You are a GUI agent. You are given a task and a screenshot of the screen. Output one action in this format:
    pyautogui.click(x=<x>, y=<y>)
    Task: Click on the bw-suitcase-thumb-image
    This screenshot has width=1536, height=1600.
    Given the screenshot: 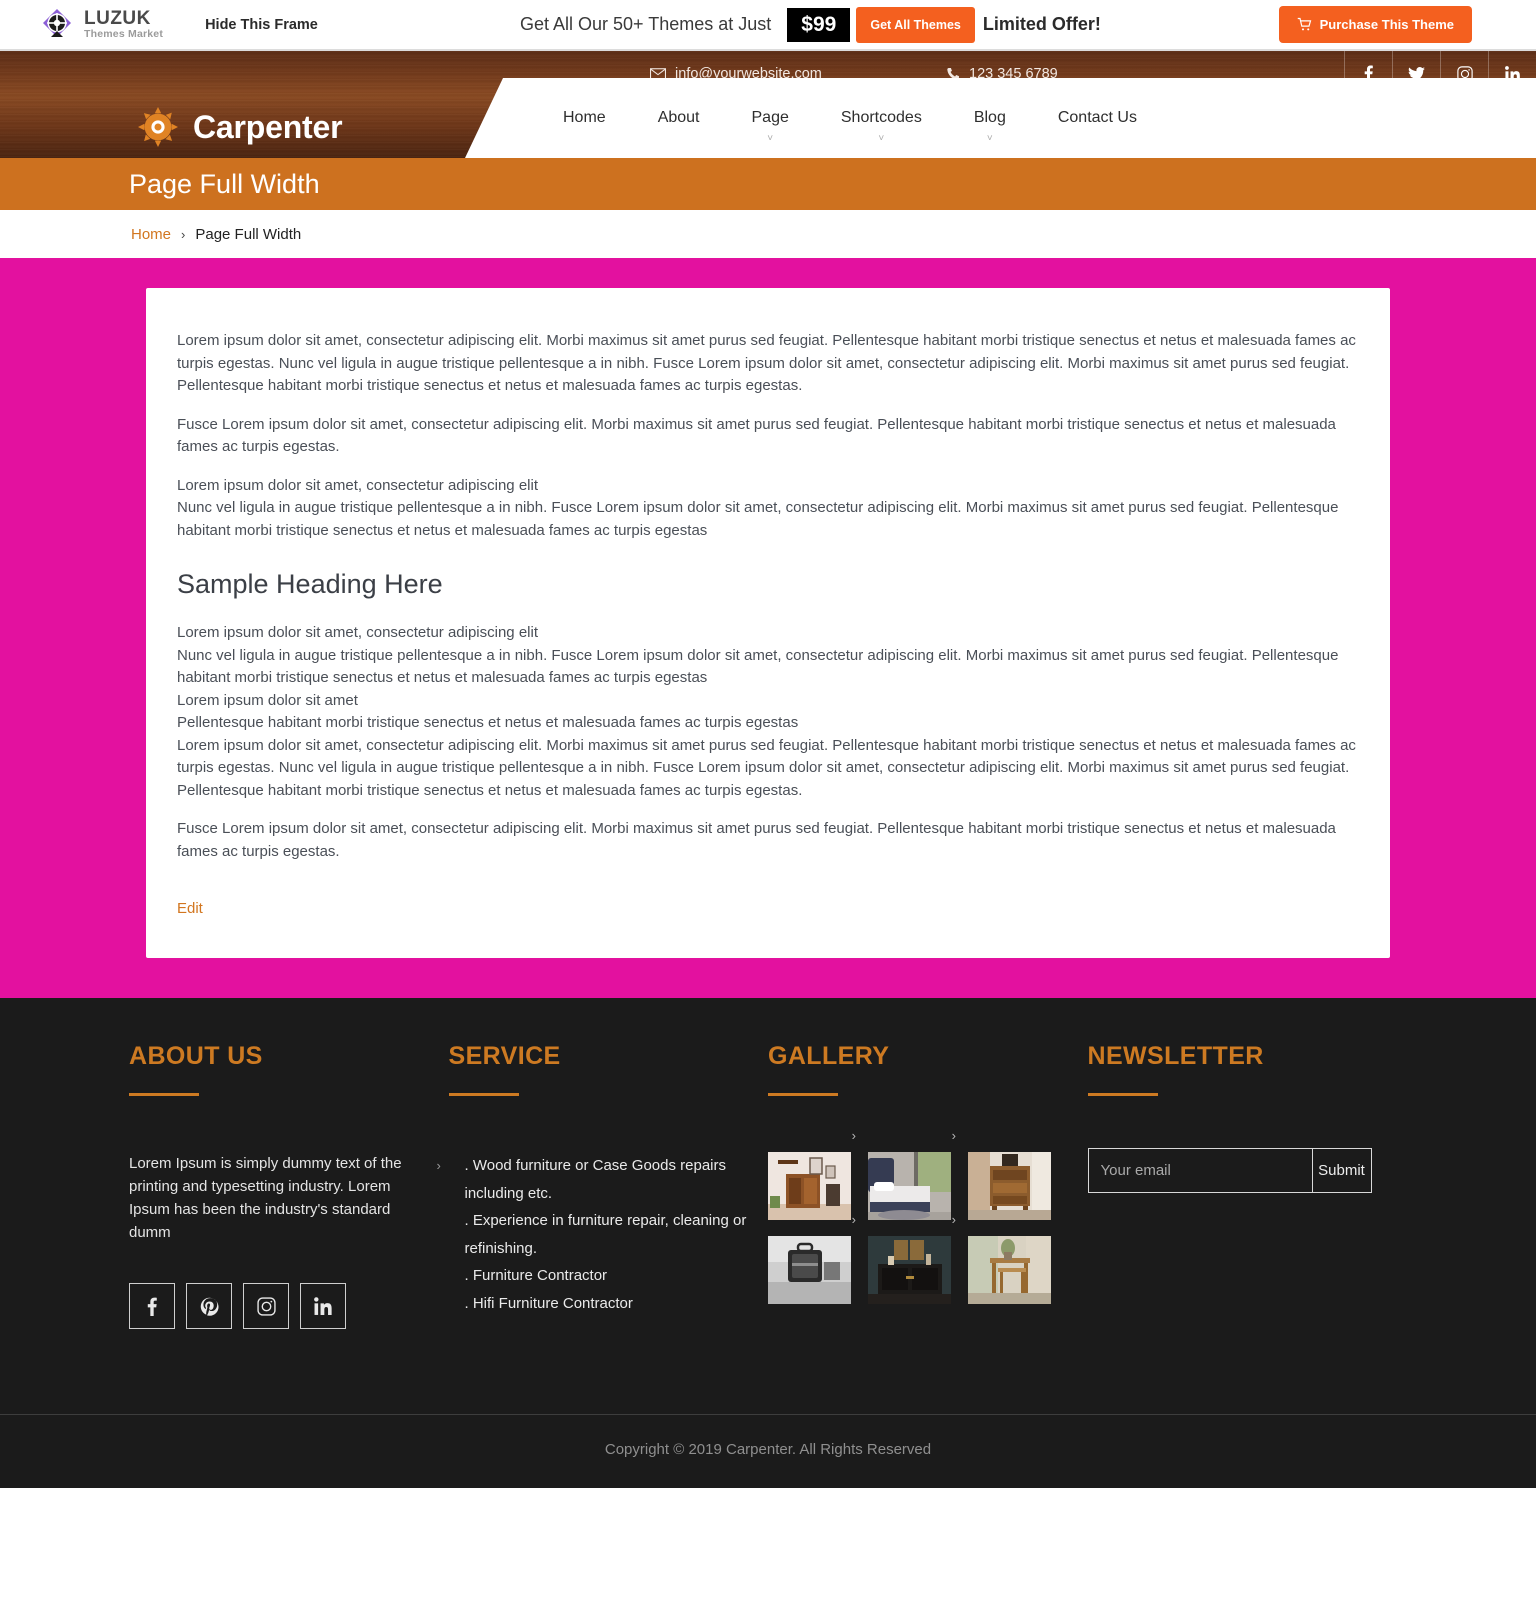 What is the action you would take?
    pyautogui.click(x=809, y=1270)
    